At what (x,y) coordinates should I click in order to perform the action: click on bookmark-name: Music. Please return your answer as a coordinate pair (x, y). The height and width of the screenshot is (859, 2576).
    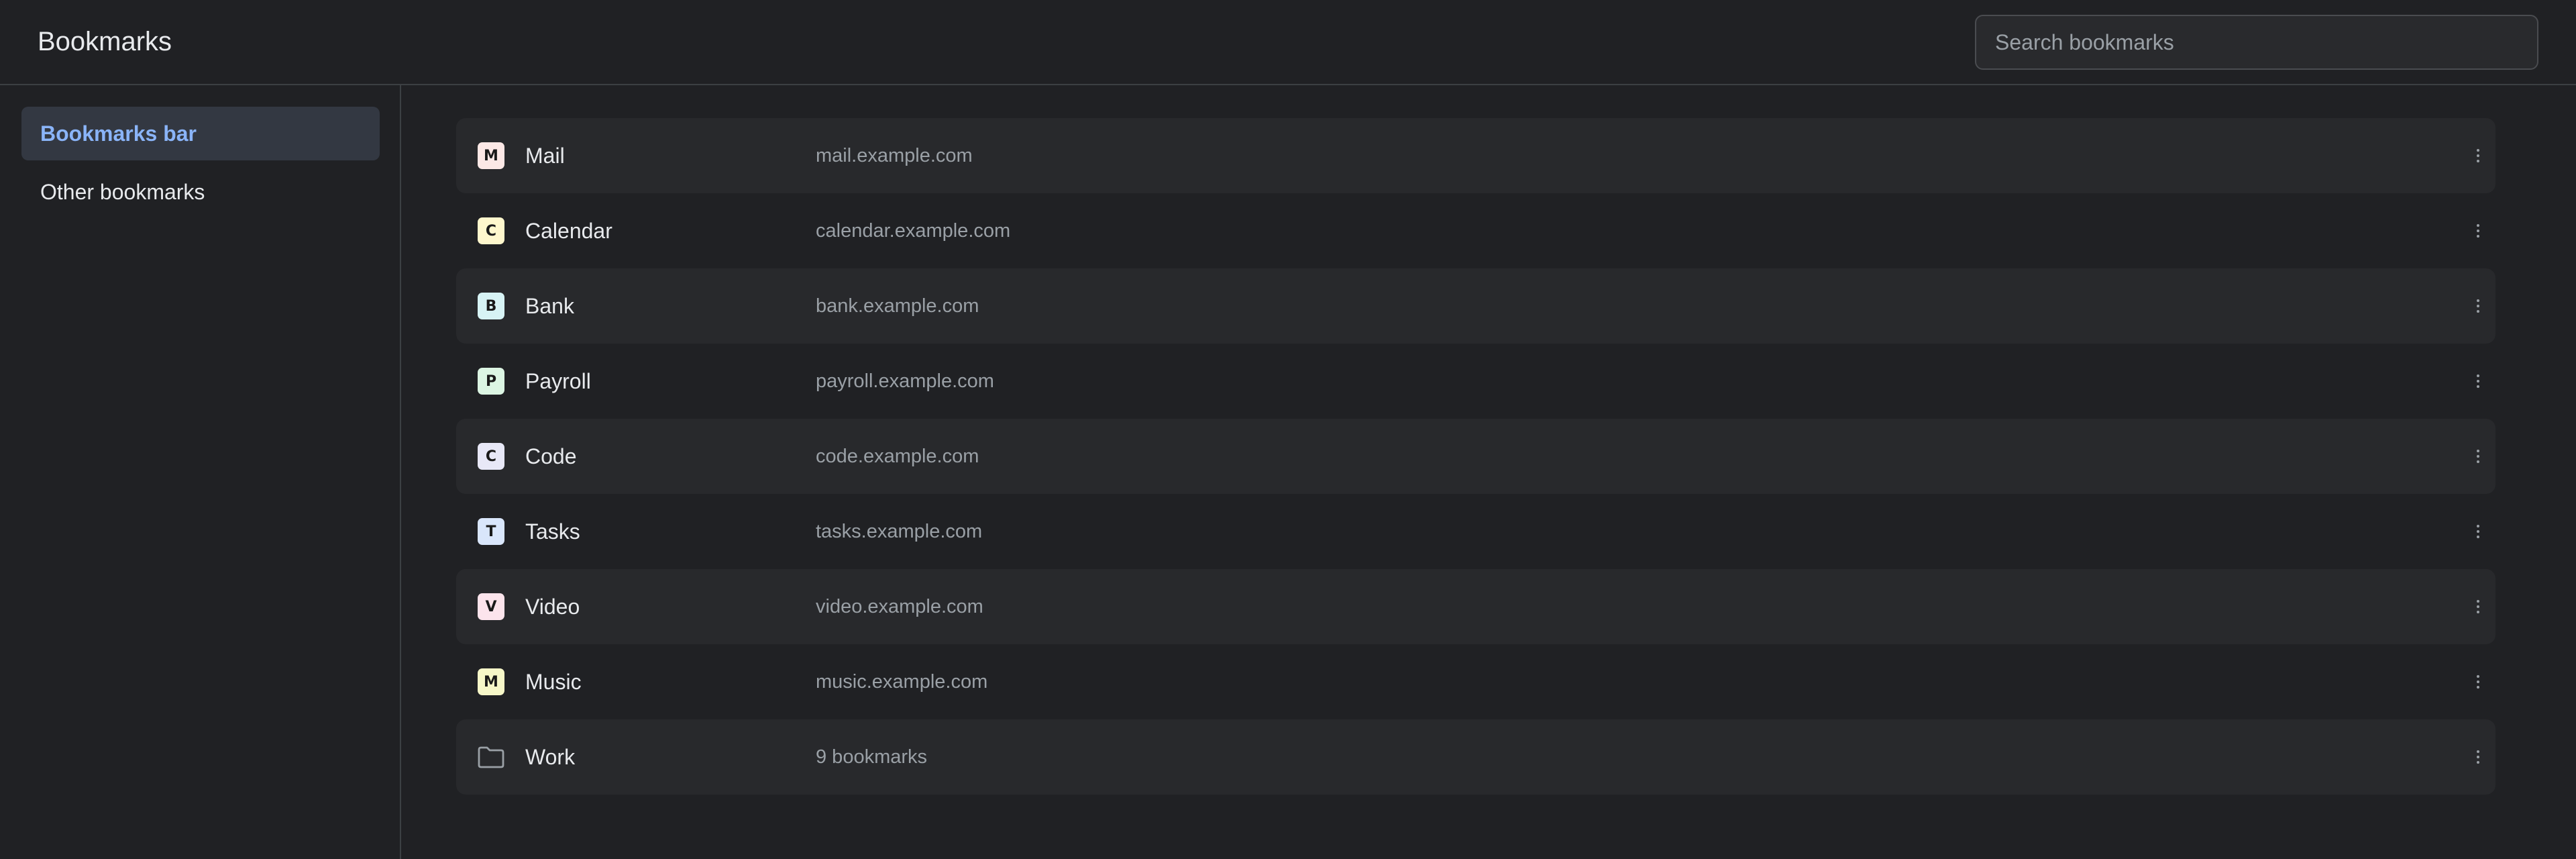
    Looking at the image, I should click on (553, 681).